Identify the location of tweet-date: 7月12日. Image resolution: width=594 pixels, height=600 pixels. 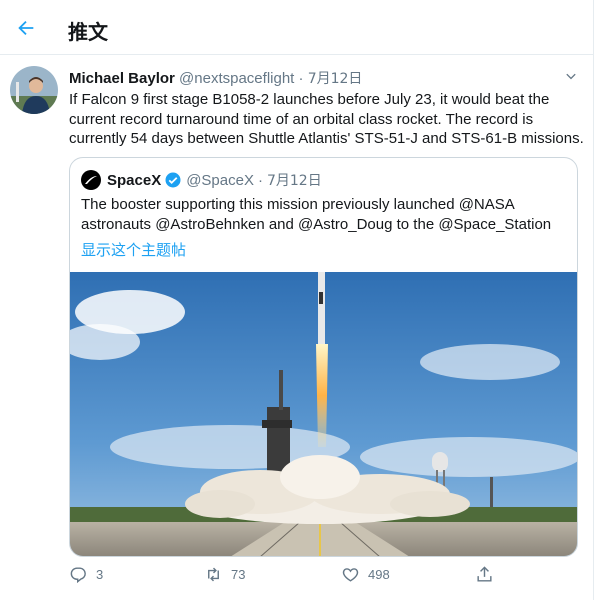
(335, 79).